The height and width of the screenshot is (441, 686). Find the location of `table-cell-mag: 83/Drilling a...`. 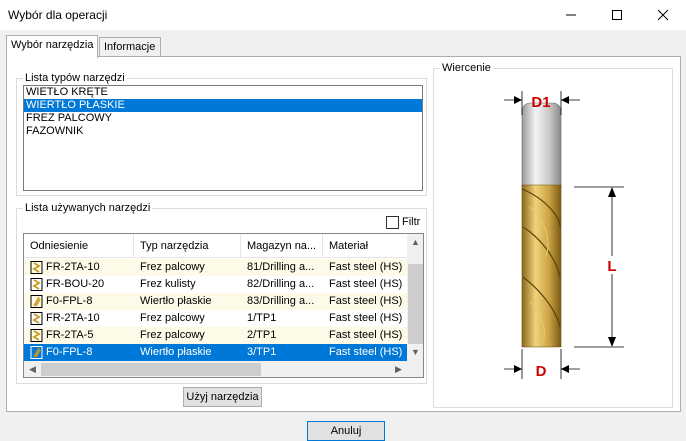

table-cell-mag: 83/Drilling a... is located at coordinates (281, 301).